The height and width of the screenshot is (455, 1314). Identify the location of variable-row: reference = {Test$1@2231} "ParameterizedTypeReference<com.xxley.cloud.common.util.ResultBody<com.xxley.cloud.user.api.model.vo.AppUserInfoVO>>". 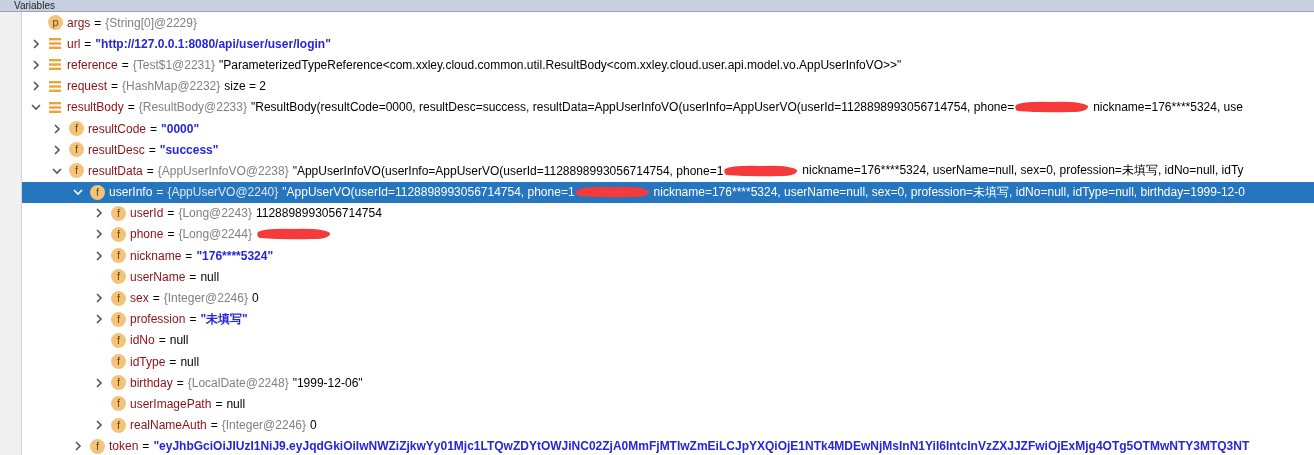
(668, 65).